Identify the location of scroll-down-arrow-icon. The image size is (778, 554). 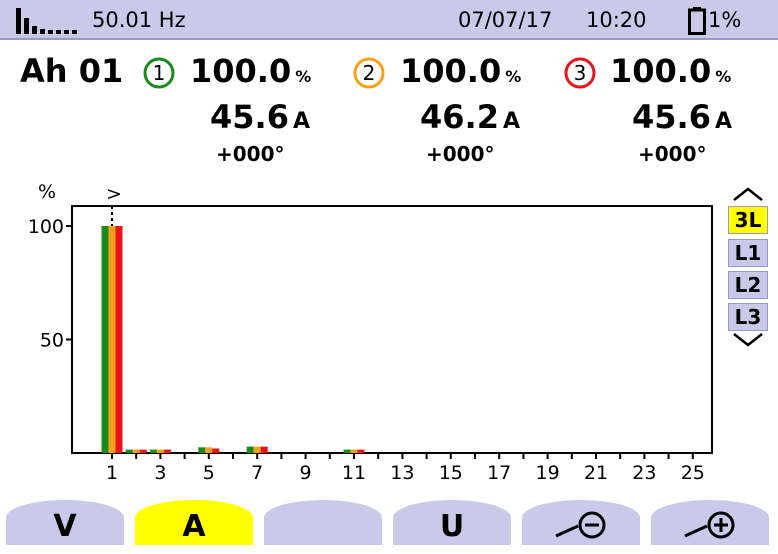
(748, 340).